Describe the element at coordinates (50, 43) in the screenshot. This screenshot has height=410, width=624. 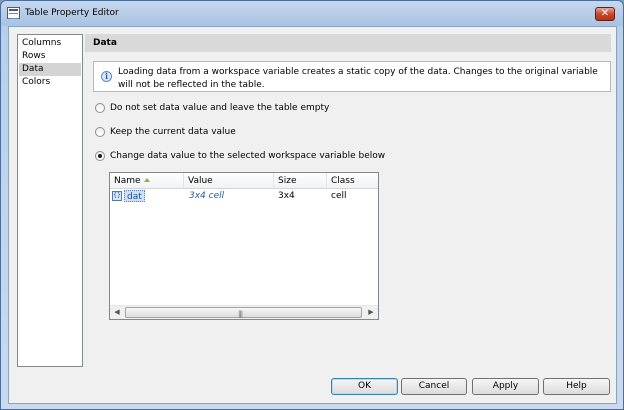
I see `nav-item-columns: Columns` at that location.